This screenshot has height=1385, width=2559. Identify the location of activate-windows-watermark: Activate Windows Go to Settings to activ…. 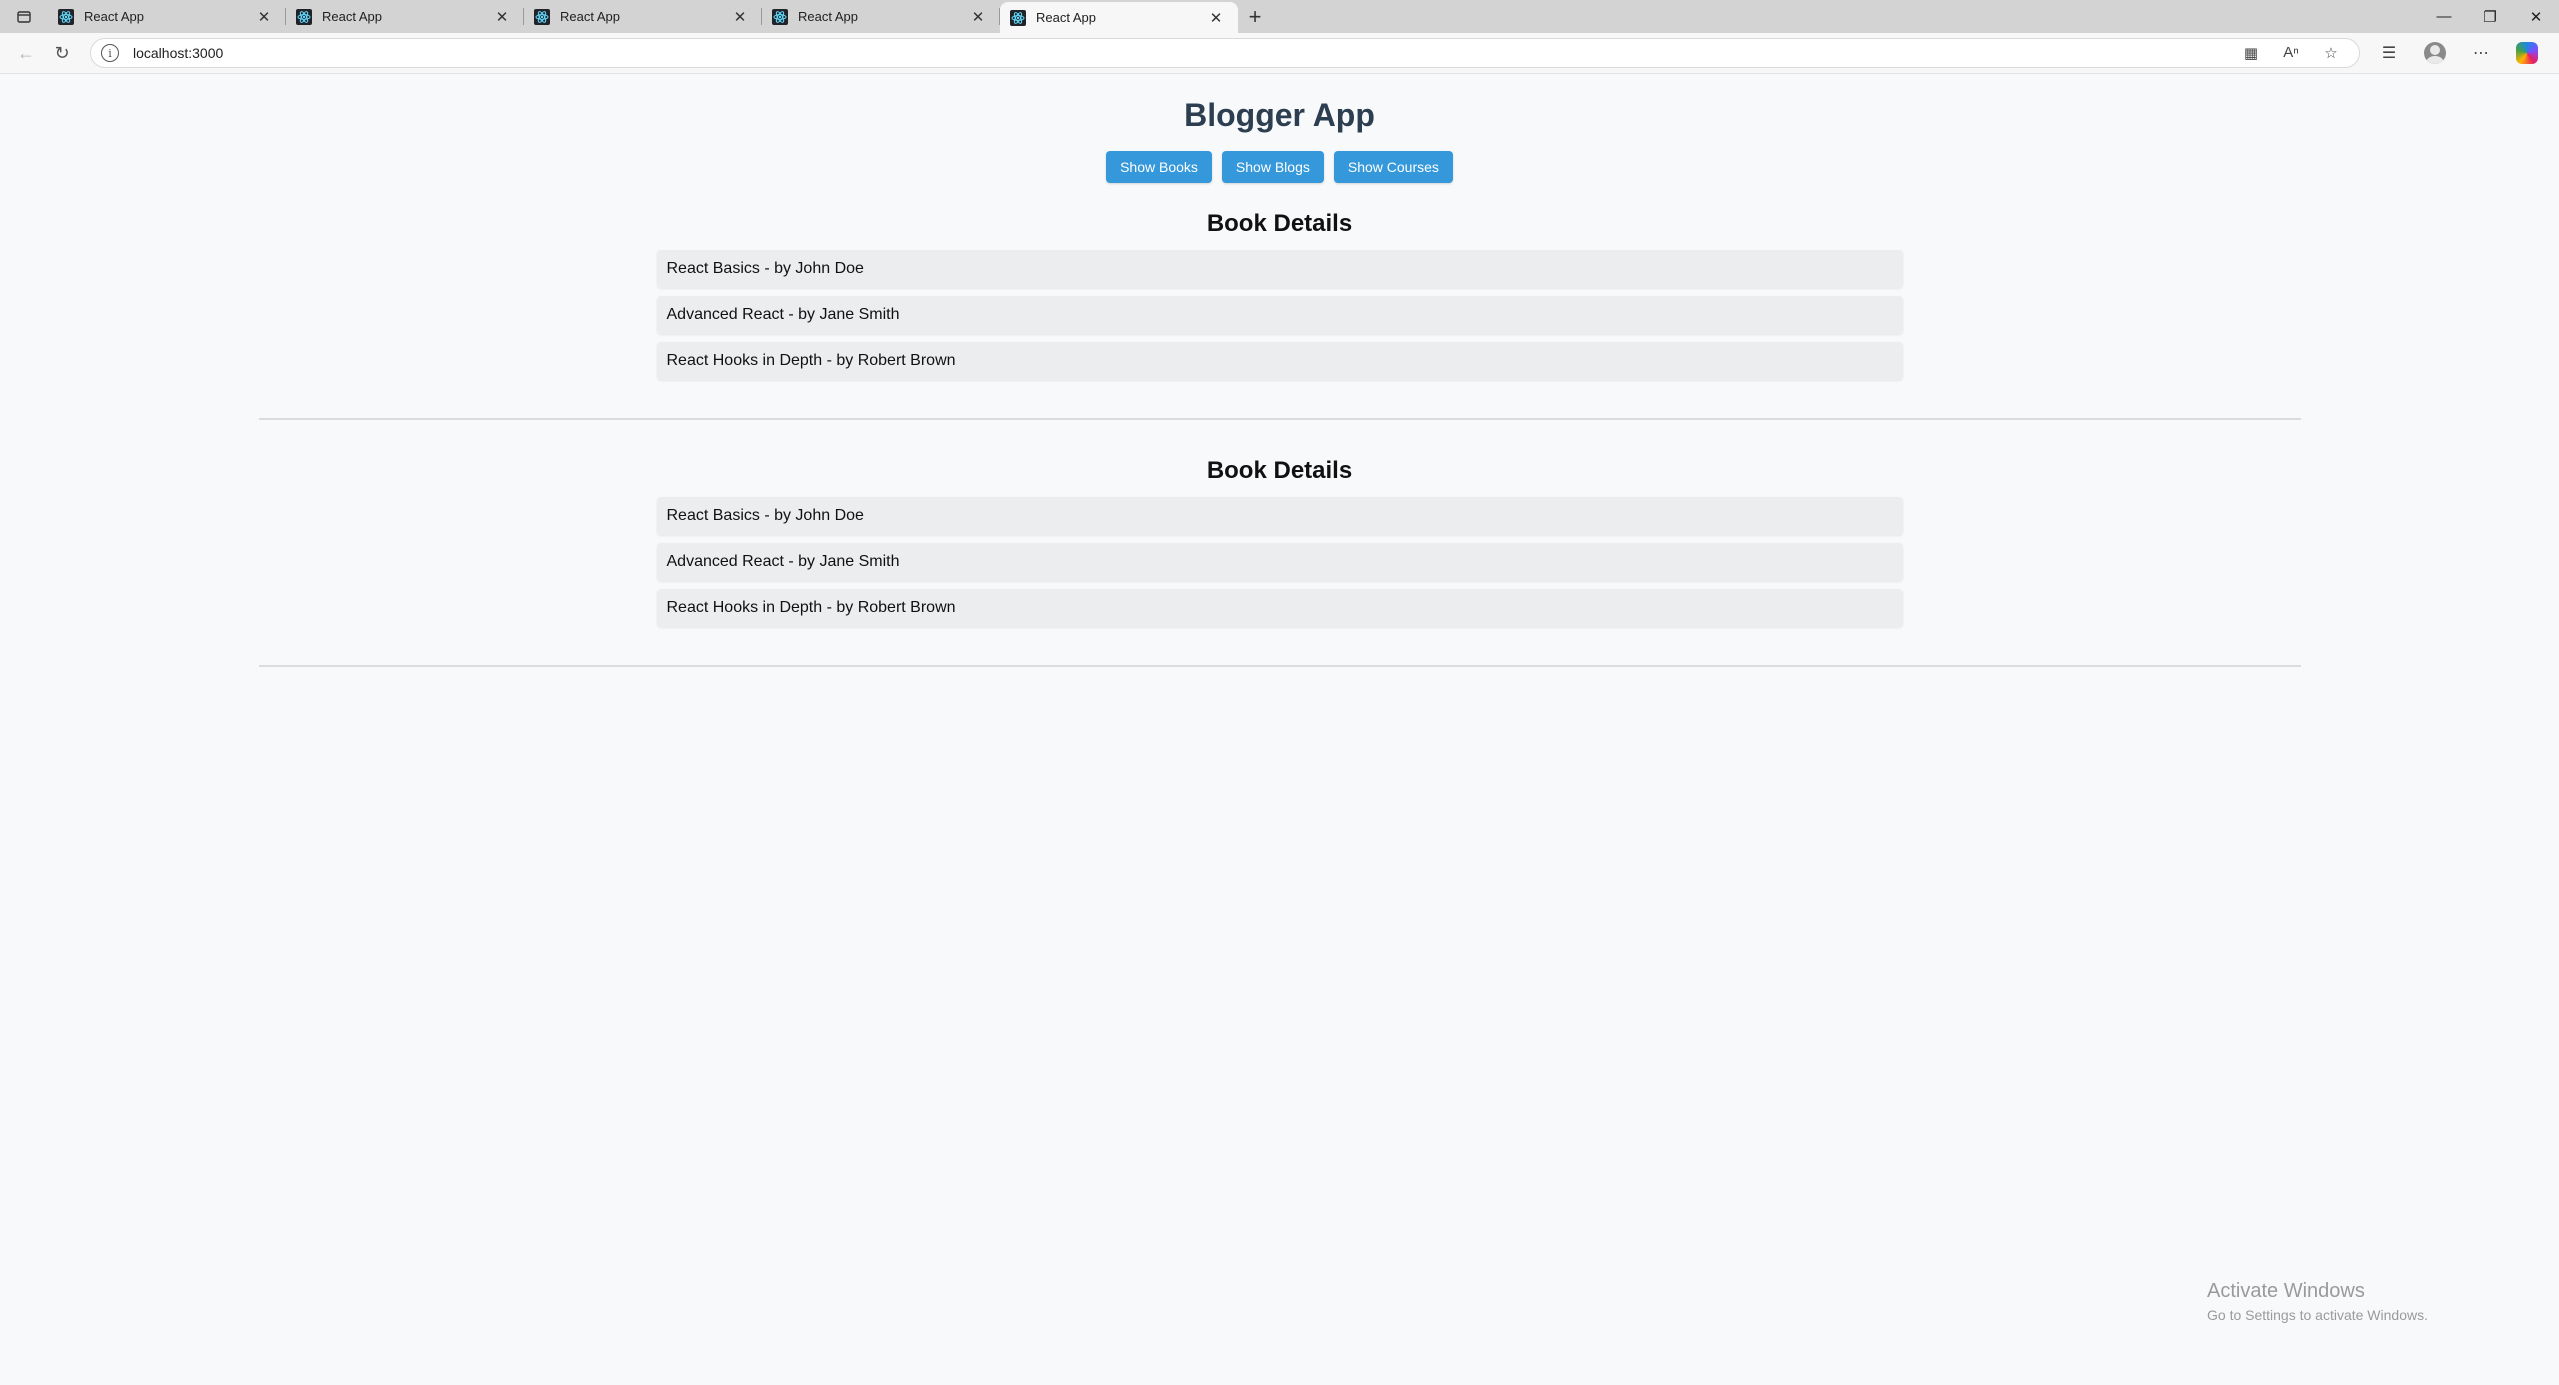
(2317, 1301).